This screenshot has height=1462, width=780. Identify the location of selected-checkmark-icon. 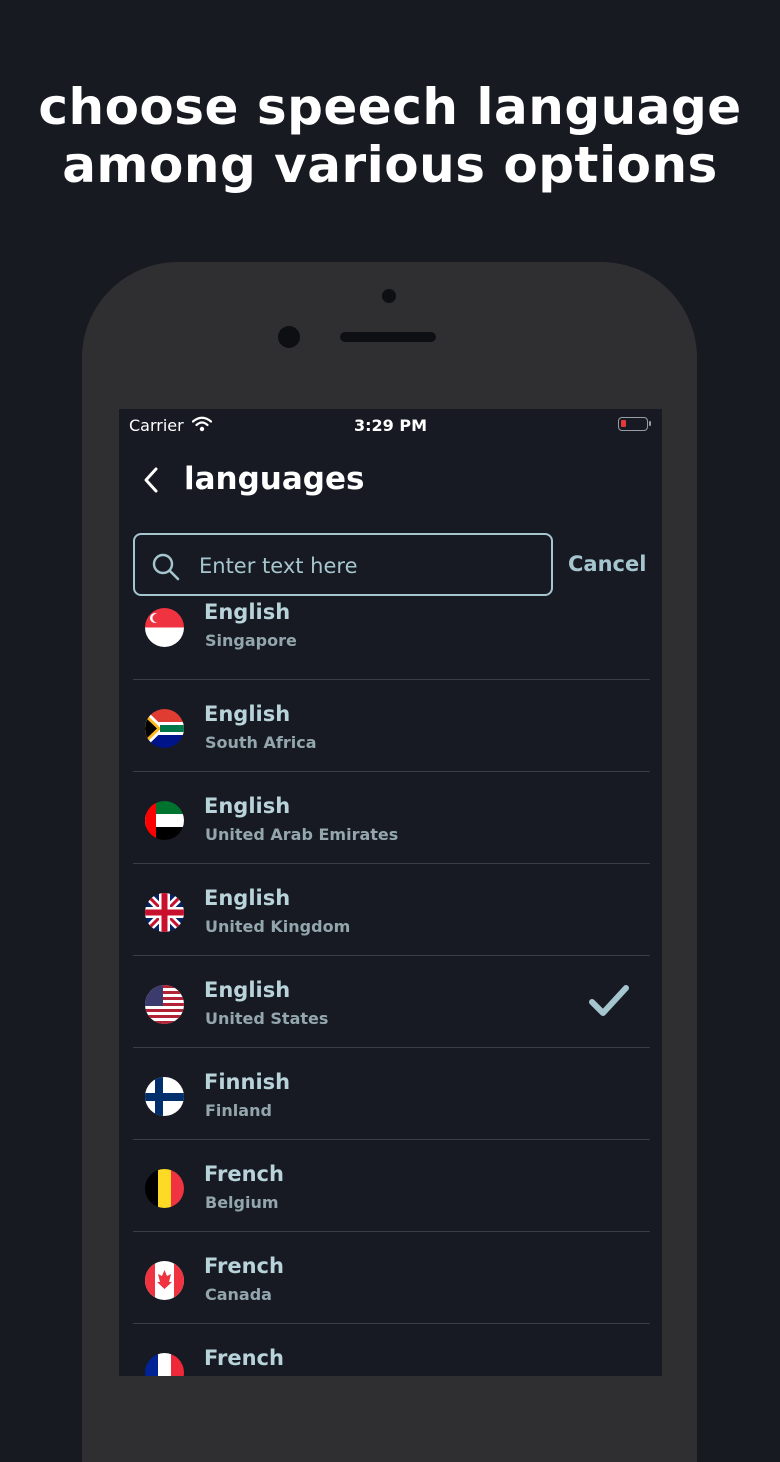
(609, 1003).